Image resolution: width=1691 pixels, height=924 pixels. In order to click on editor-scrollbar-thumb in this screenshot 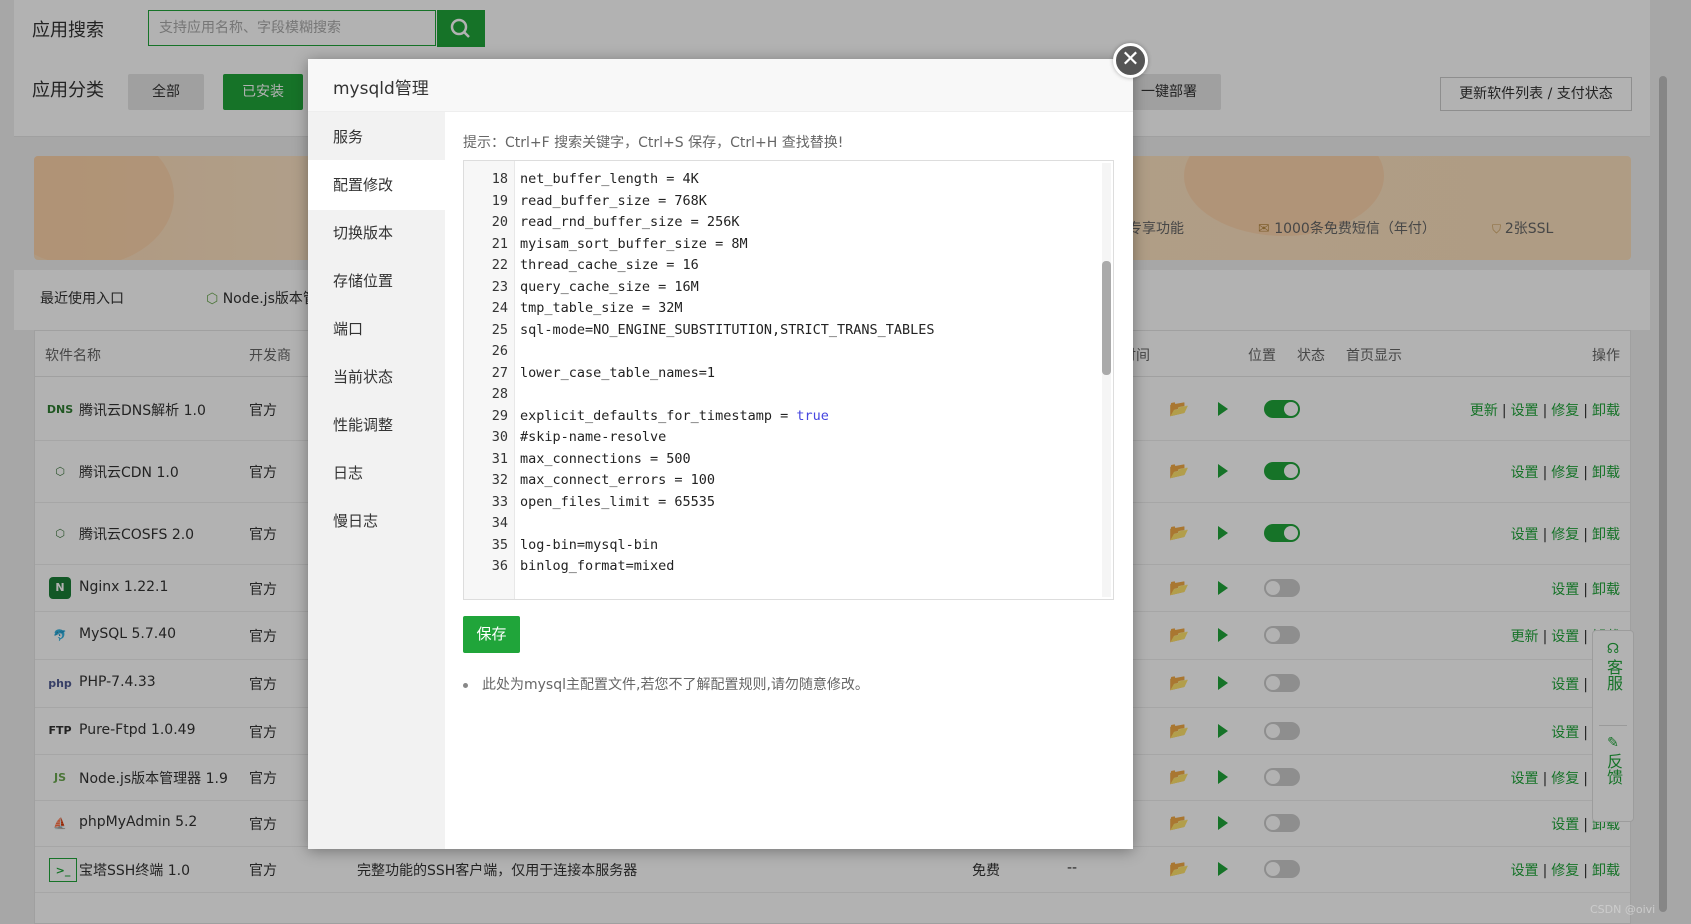, I will do `click(1106, 318)`.